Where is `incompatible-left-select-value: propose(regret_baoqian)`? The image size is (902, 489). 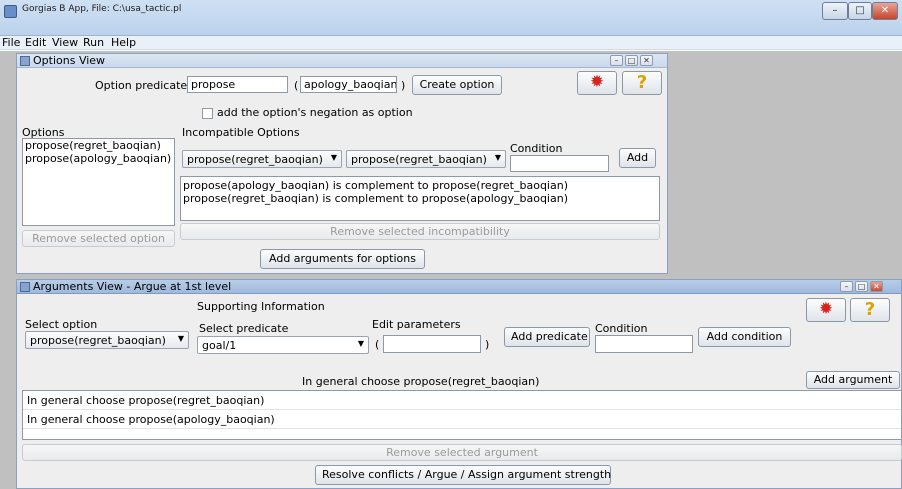 incompatible-left-select-value: propose(regret_baoqian) is located at coordinates (255, 159).